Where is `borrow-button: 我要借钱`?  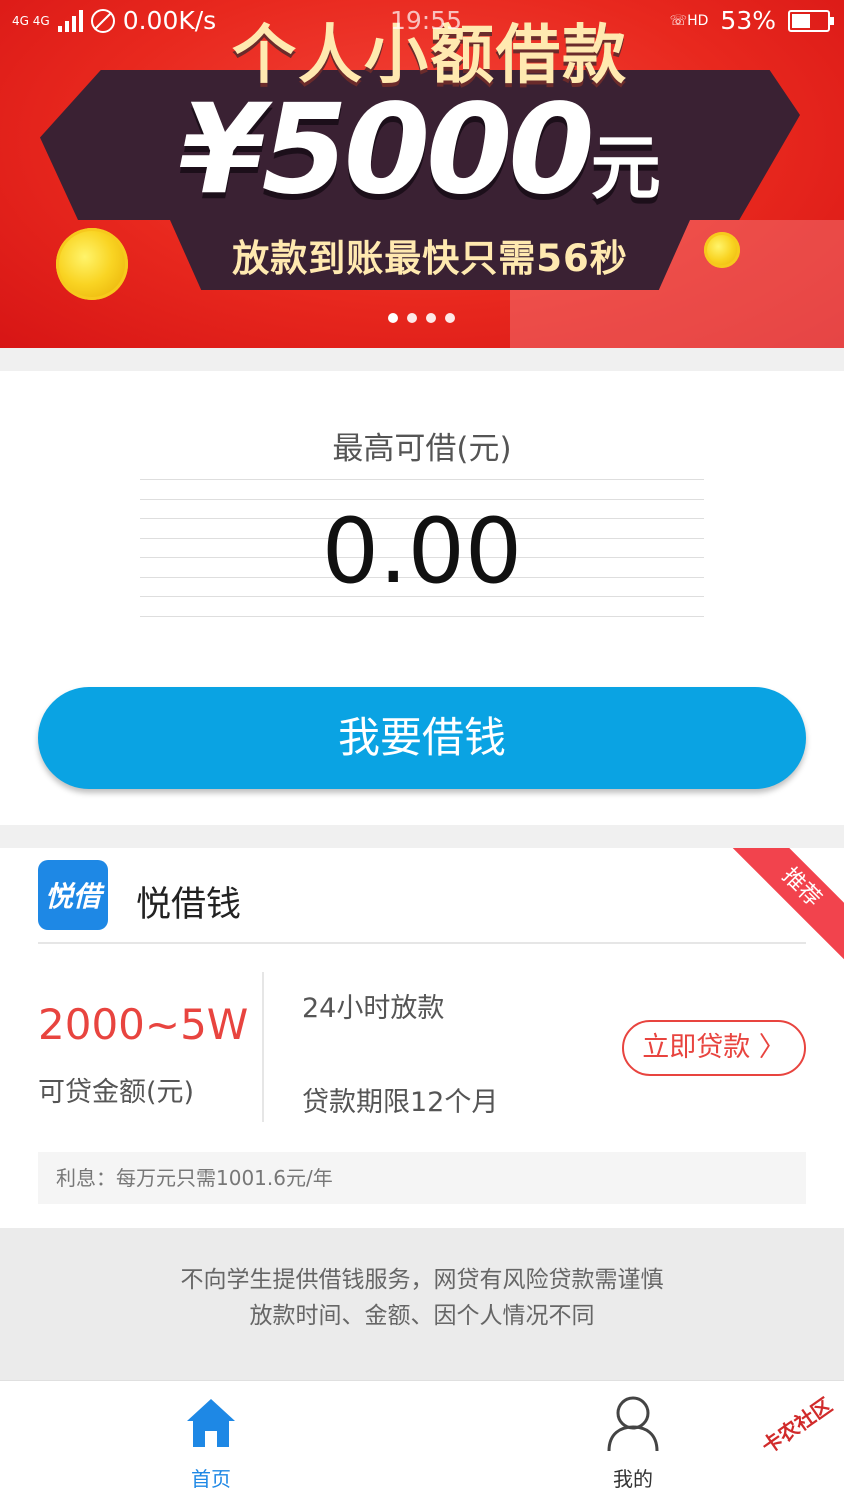 borrow-button: 我要借钱 is located at coordinates (422, 738).